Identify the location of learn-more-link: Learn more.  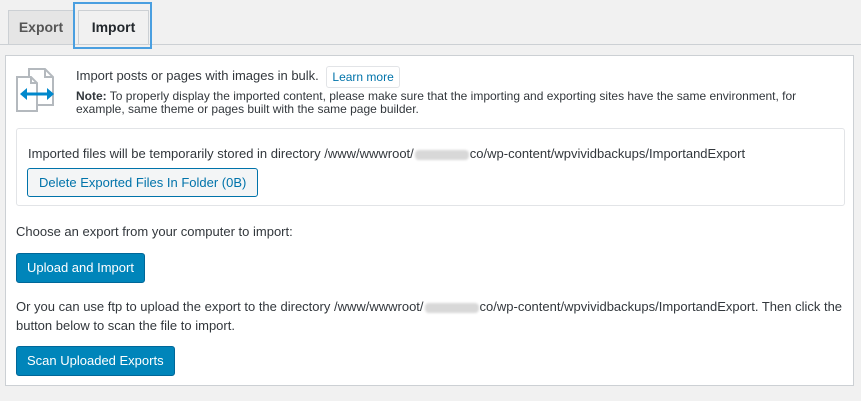
(363, 77).